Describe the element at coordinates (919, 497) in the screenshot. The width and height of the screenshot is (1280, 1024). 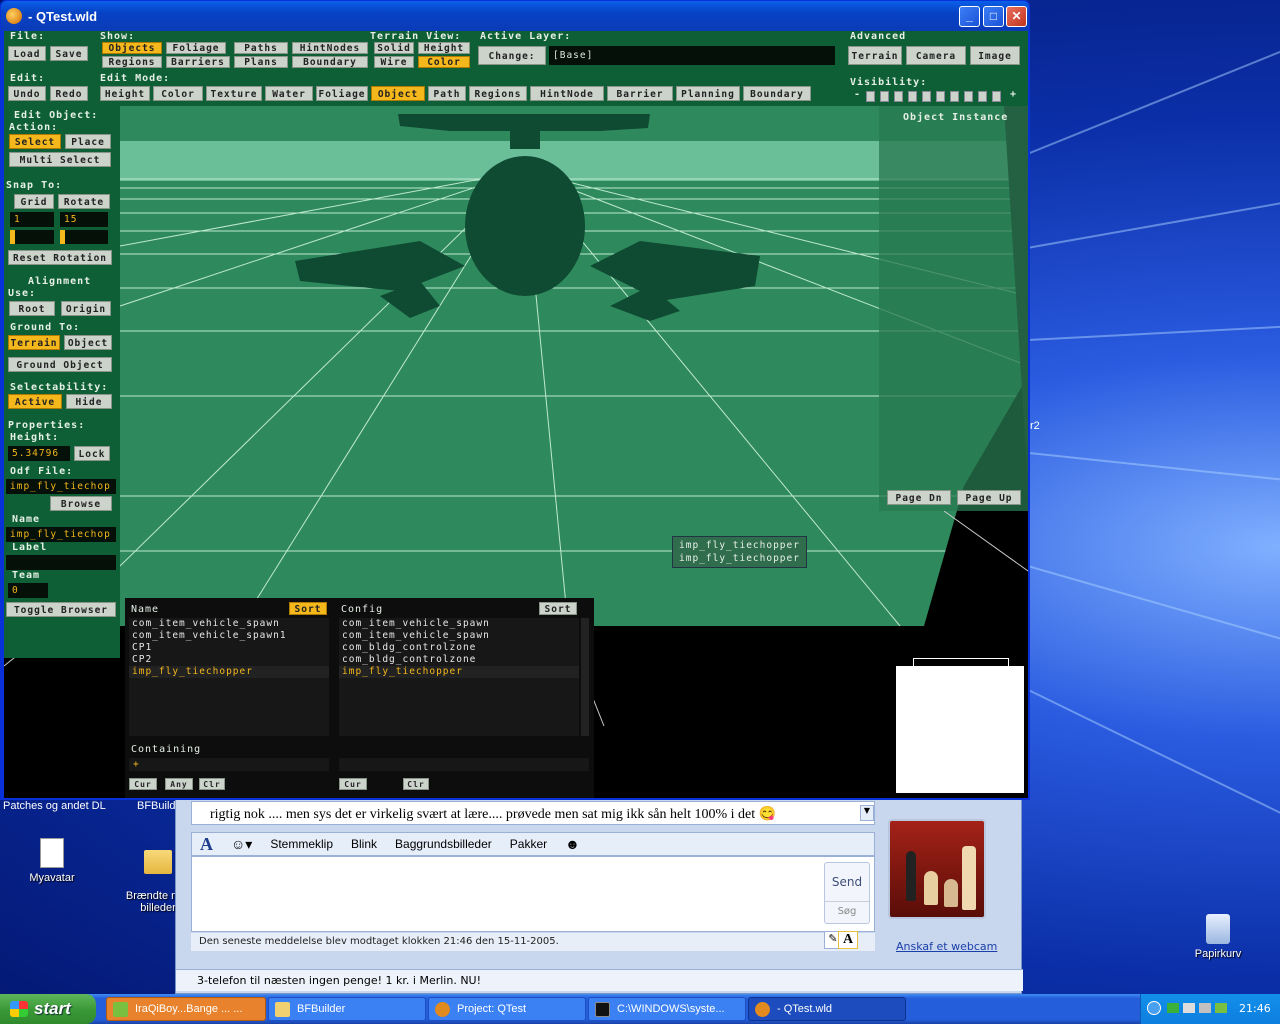
I see `page-down-button: Page Dn` at that location.